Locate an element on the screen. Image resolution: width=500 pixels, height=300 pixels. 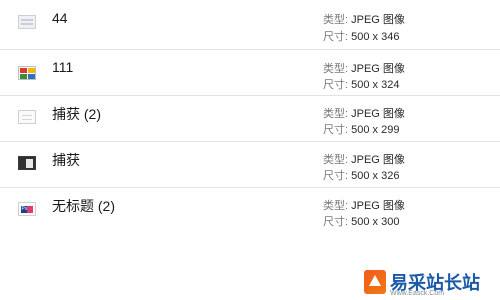
file-dimensions-value: 500 x 299 is located at coordinates (375, 130).